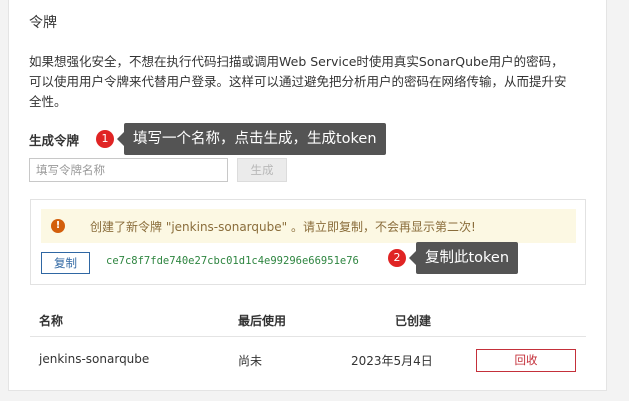 The height and width of the screenshot is (401, 629). Describe the element at coordinates (413, 321) in the screenshot. I see `column-header-created: 已创建` at that location.